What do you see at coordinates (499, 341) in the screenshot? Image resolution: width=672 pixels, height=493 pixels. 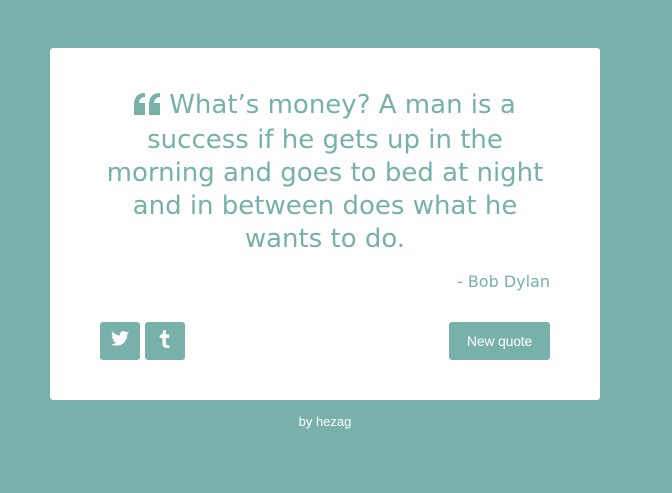 I see `new-quote-button: New quote` at bounding box center [499, 341].